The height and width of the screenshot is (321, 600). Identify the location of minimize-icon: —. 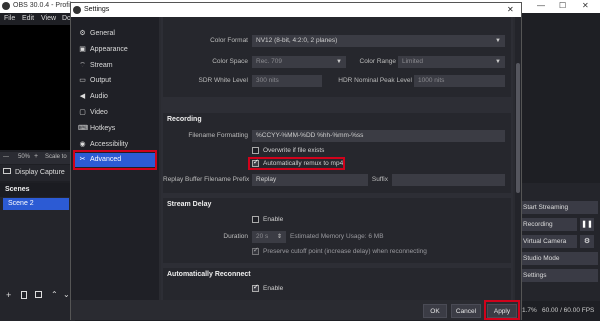
(541, 5).